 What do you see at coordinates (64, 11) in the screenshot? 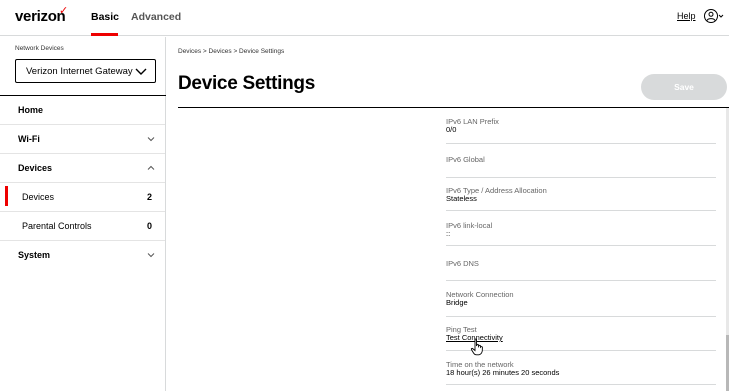
I see `logo-check-icon: ✓` at bounding box center [64, 11].